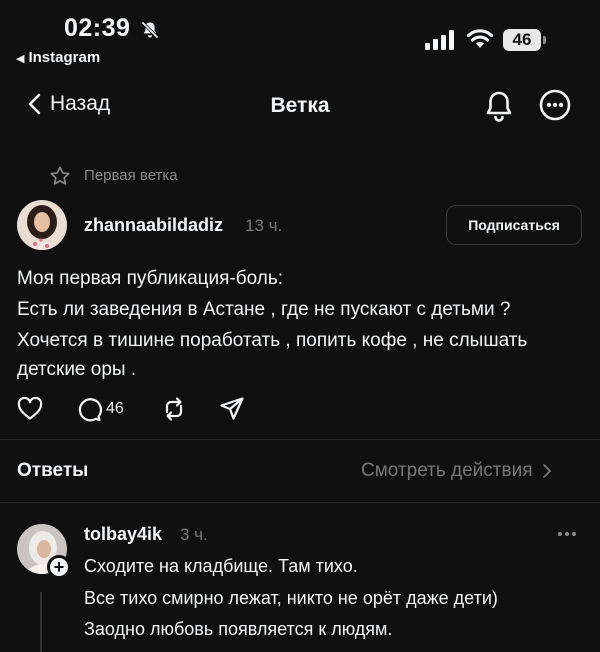 The image size is (600, 652). Describe the element at coordinates (264, 225) in the screenshot. I see `post-time: 13 ч.` at that location.